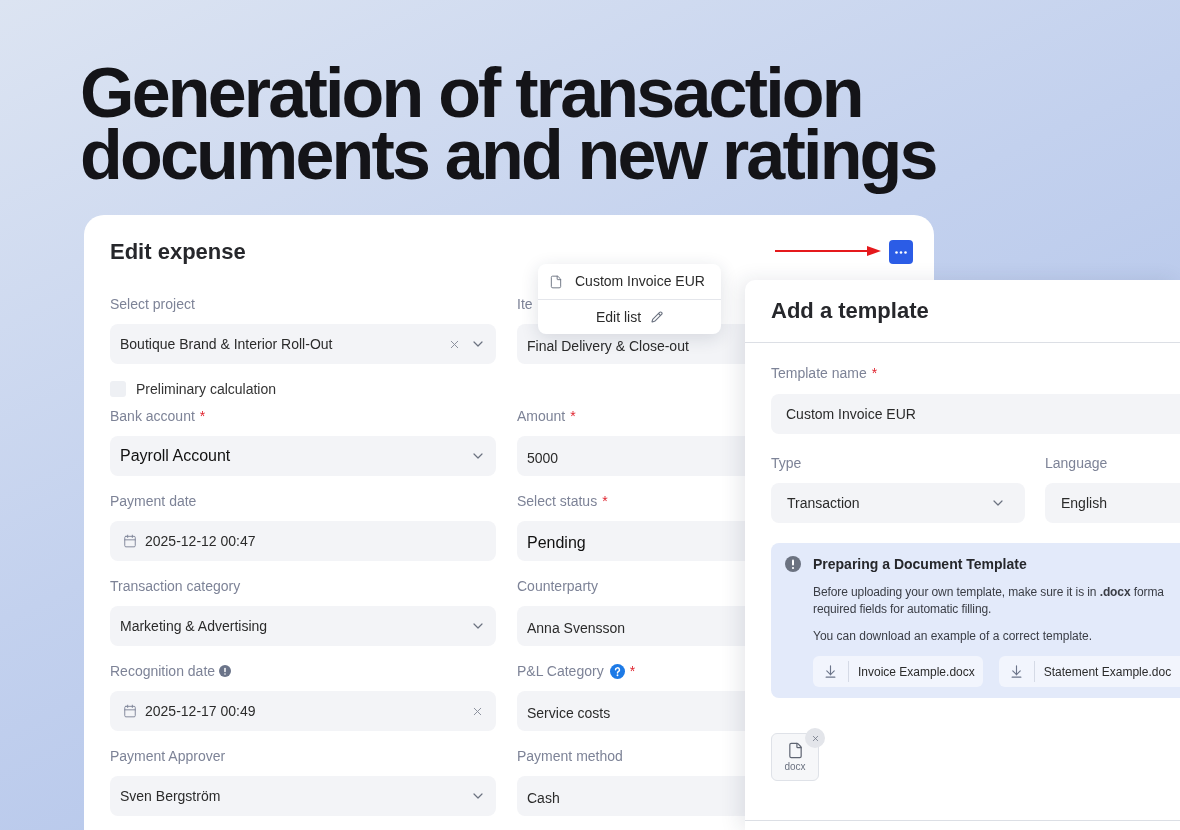  I want to click on info-icon, so click(225, 671).